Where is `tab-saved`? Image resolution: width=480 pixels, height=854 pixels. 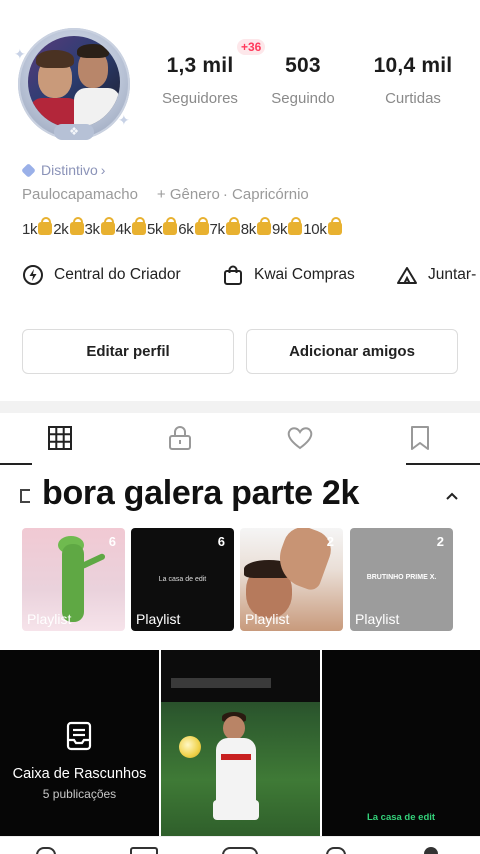
tab-saved is located at coordinates (420, 440).